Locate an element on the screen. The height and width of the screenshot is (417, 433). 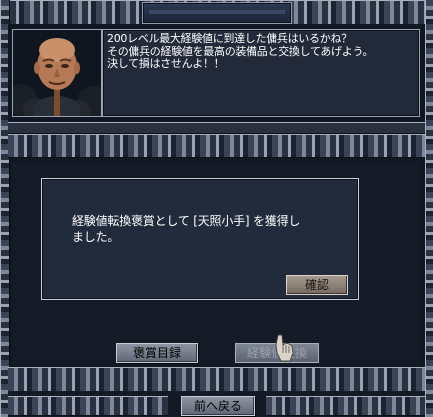
gauntlet-cursor-icon is located at coordinates (284, 348).